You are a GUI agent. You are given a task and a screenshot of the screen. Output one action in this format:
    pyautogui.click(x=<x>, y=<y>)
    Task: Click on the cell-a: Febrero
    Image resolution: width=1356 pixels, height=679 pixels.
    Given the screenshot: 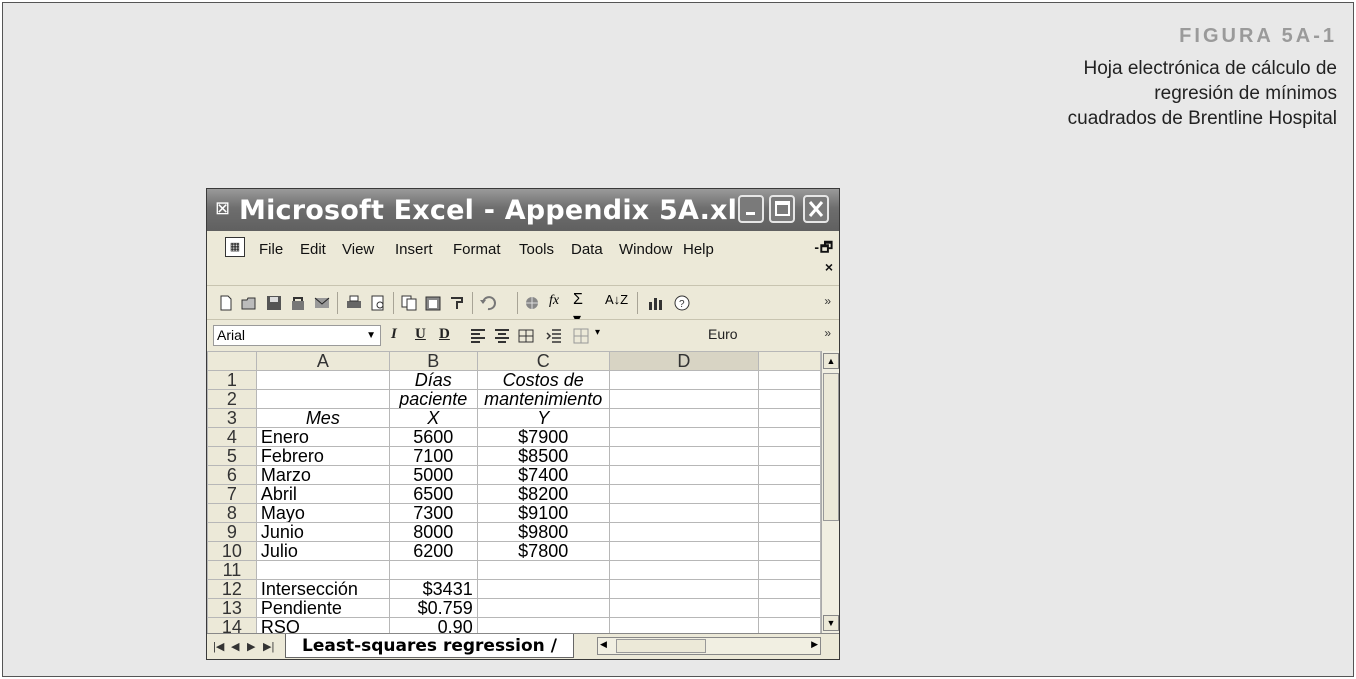 What is the action you would take?
    pyautogui.click(x=322, y=456)
    